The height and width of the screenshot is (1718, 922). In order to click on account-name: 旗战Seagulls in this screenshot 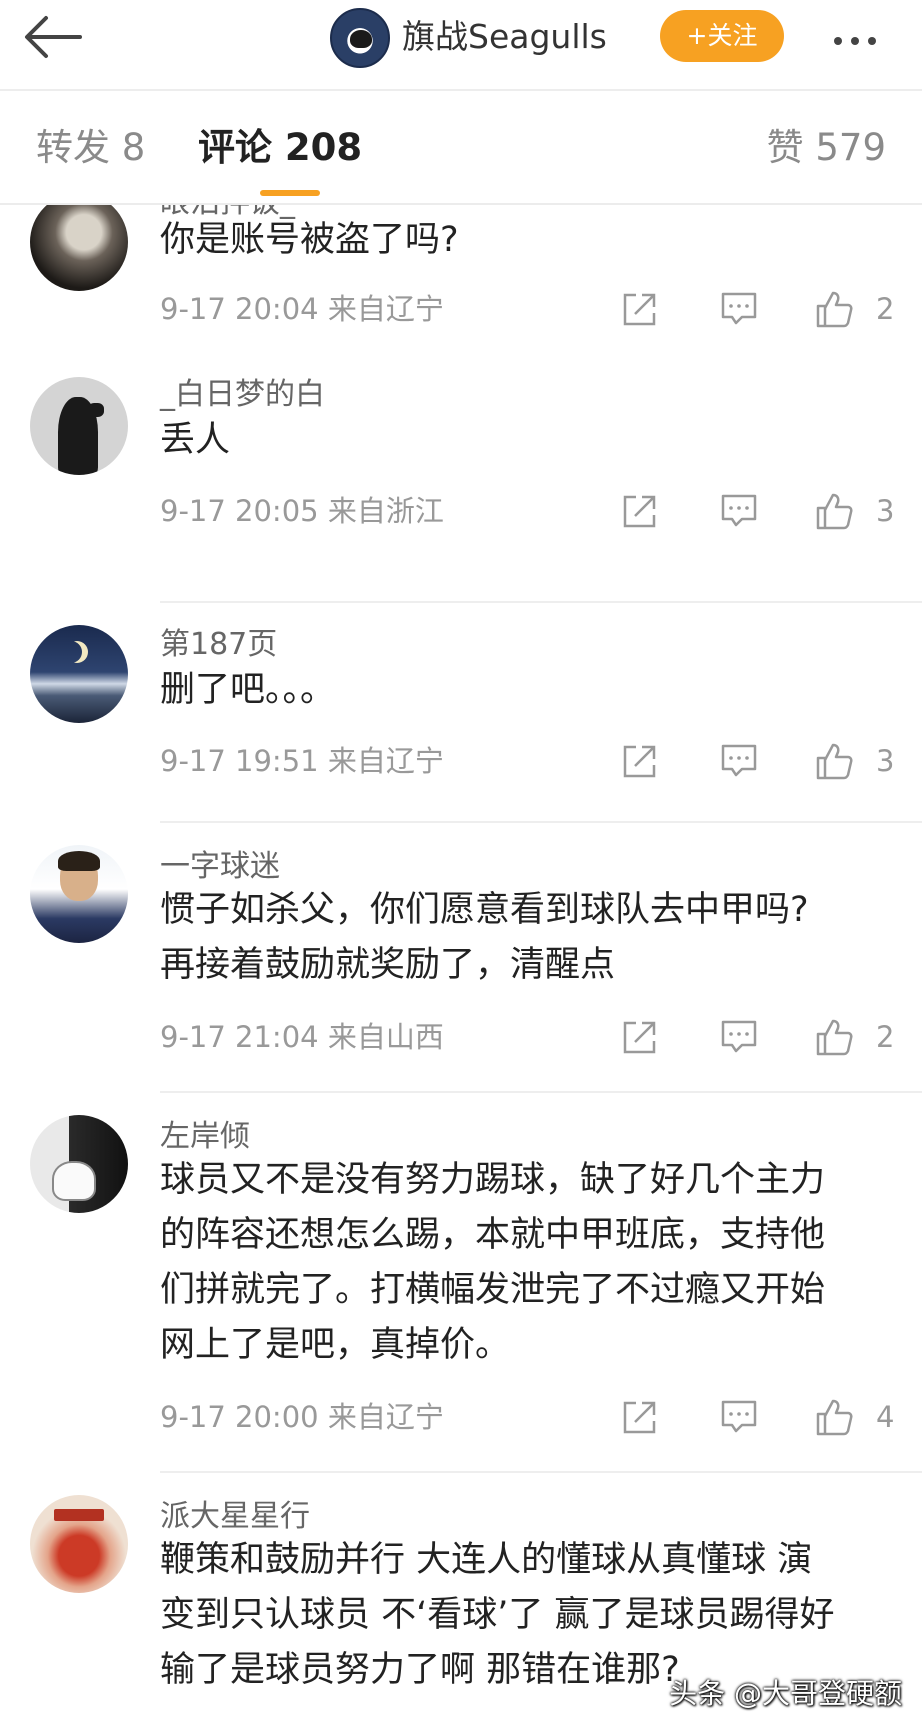, I will do `click(504, 37)`.